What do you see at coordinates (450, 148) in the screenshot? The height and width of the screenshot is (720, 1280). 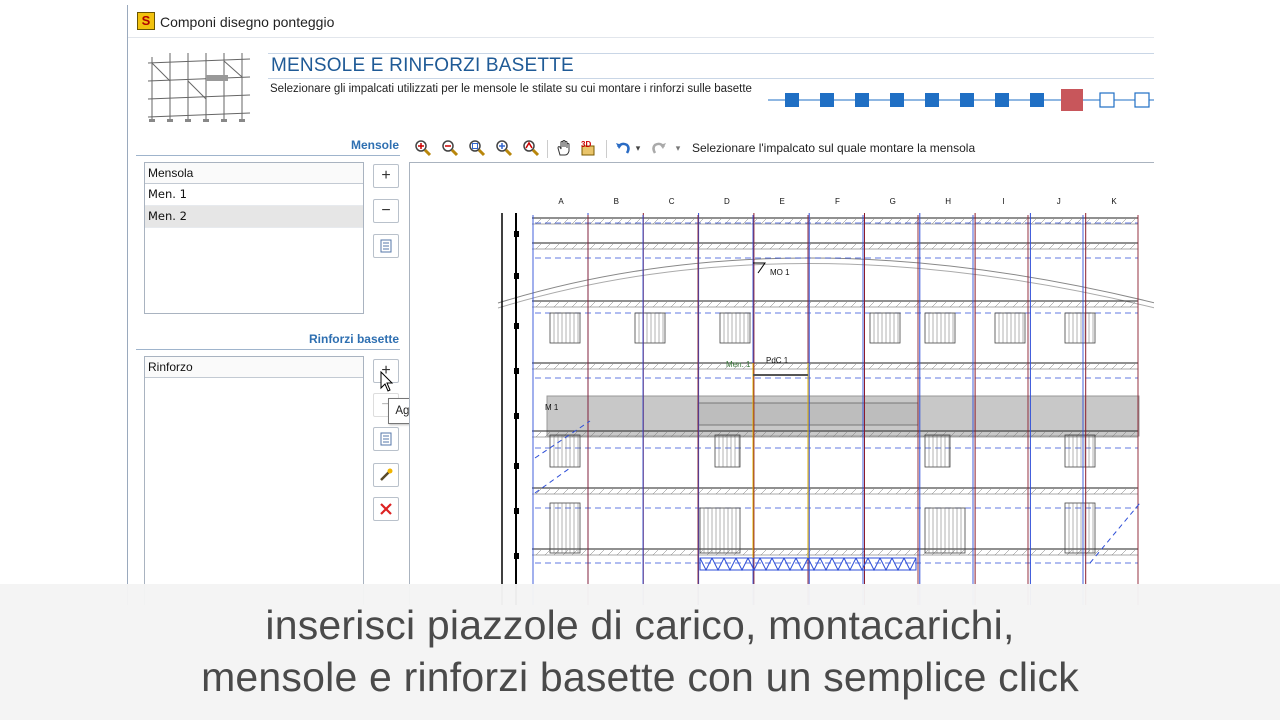 I see `zoom-out-icon` at bounding box center [450, 148].